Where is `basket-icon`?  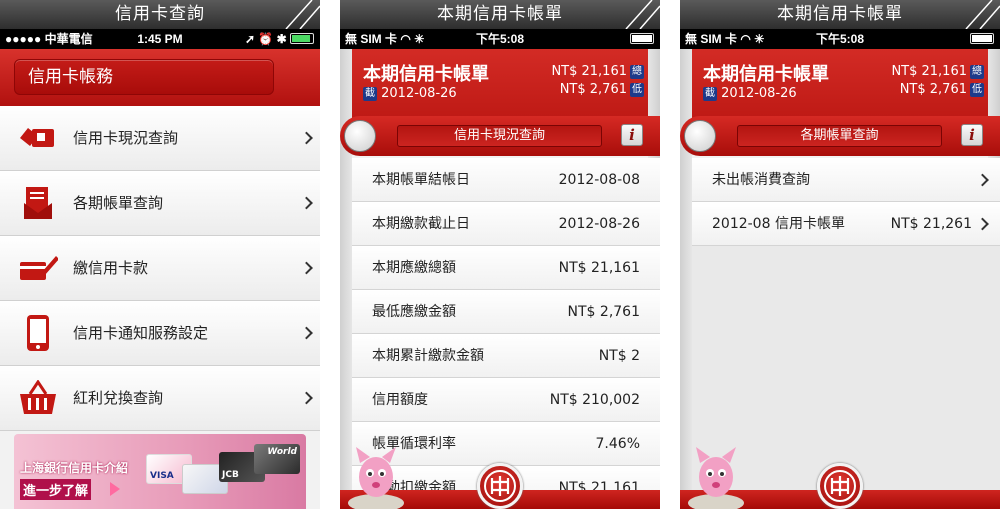
basket-icon is located at coordinates (38, 397).